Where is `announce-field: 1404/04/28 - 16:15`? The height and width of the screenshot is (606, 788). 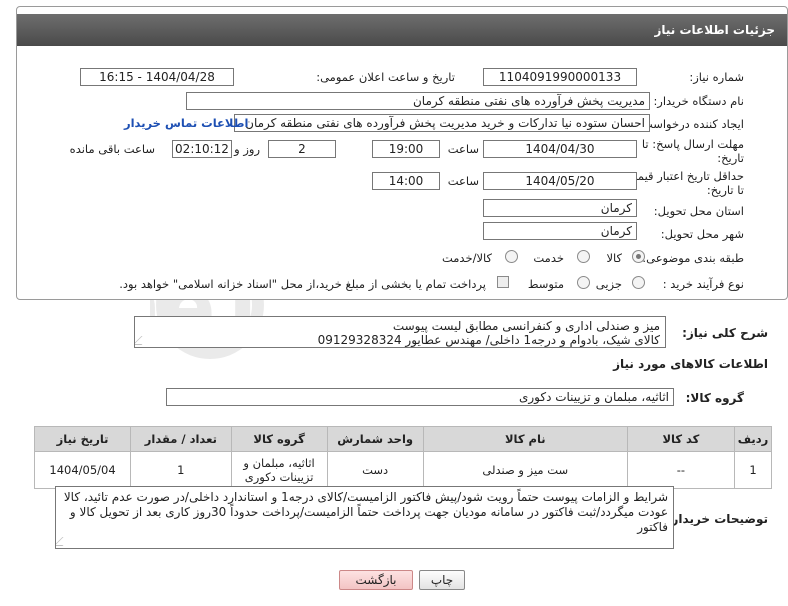 announce-field: 1404/04/28 - 16:15 is located at coordinates (157, 77).